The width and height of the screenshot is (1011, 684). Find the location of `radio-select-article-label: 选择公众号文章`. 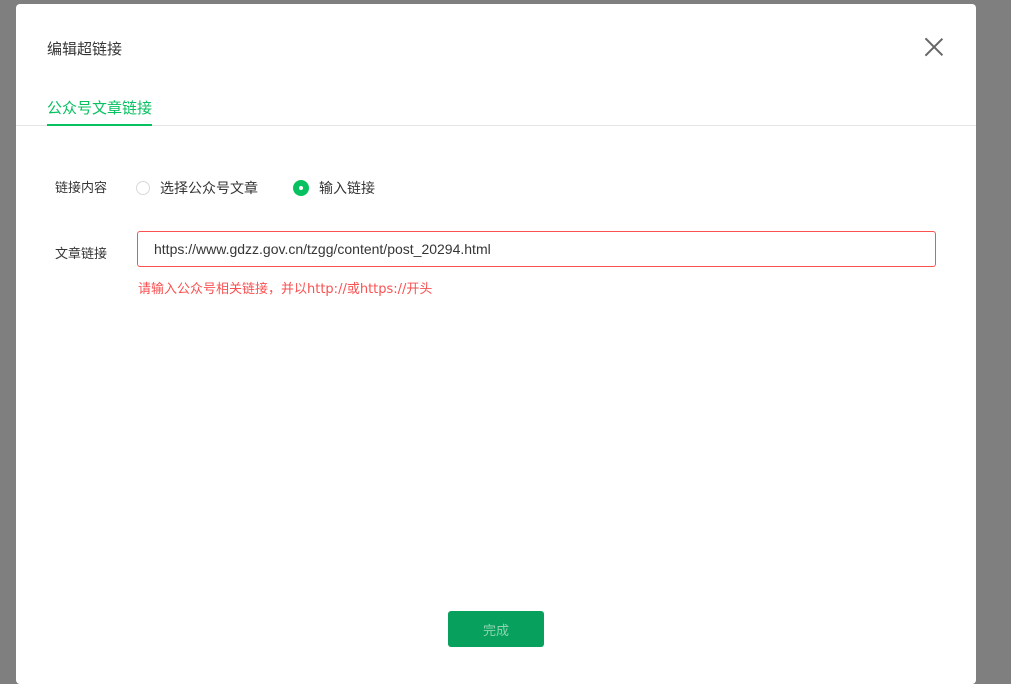

radio-select-article-label: 选择公众号文章 is located at coordinates (209, 189).